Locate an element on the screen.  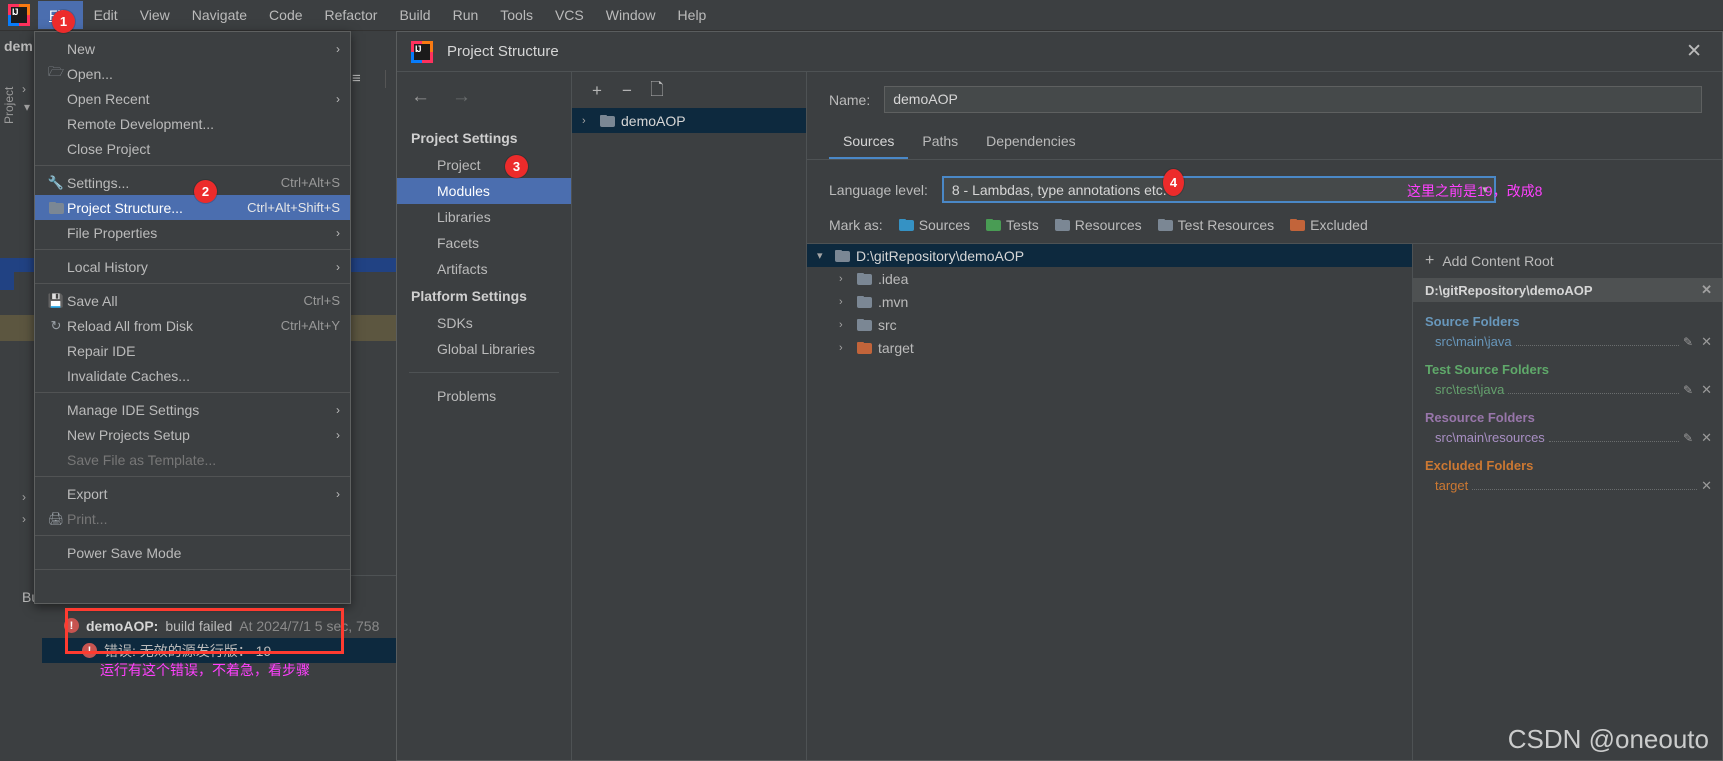
file-menu-item-export: Export › is located at coordinates (192, 493).